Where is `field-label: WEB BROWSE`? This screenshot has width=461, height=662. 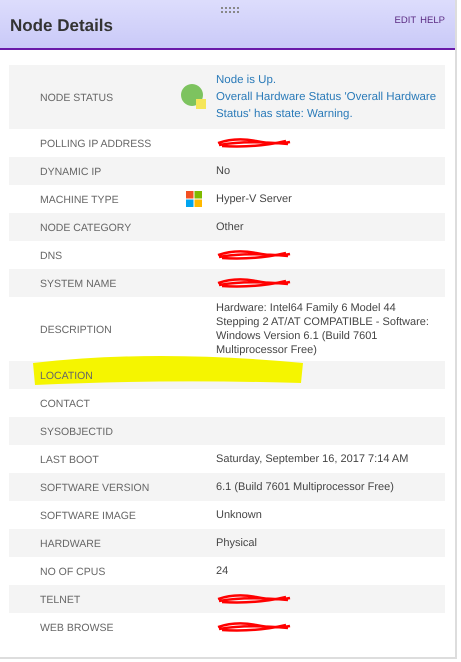 field-label: WEB BROWSE is located at coordinates (77, 628).